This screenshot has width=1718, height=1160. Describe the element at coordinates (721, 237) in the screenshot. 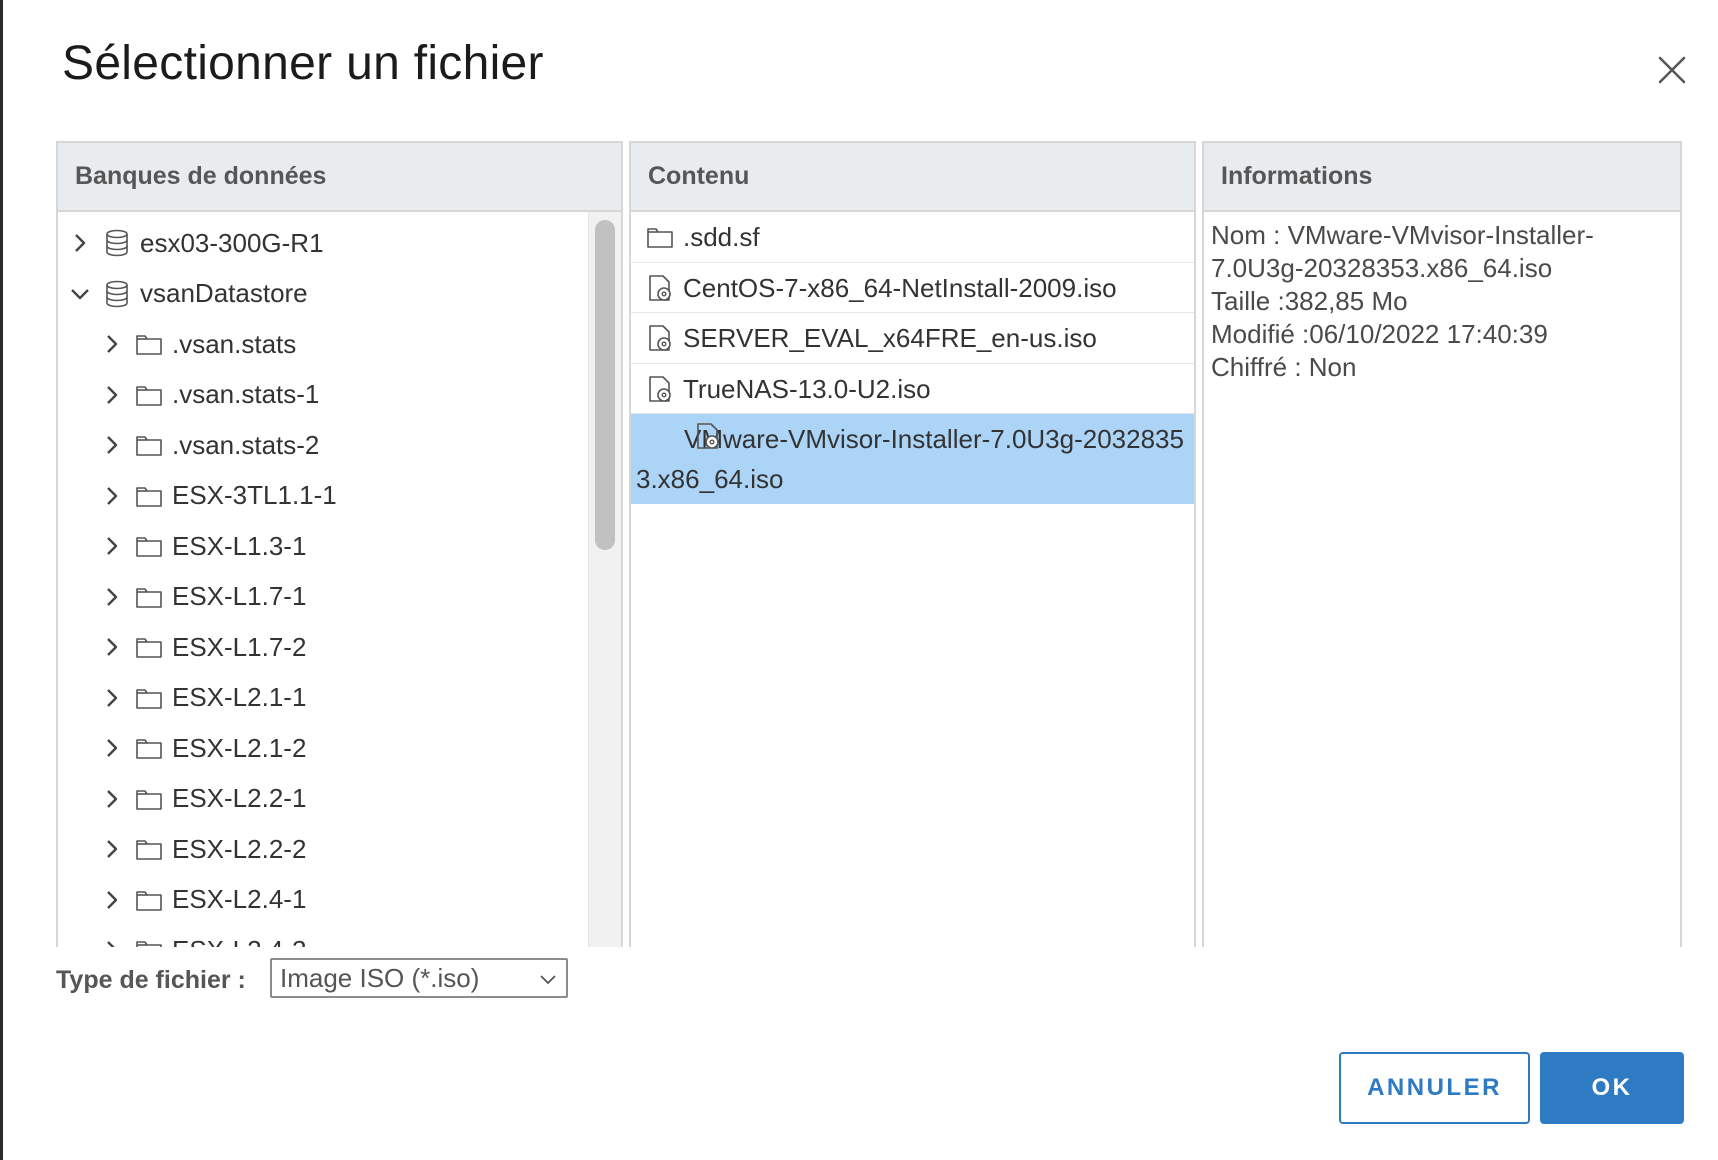

I see `content-item-label: .sdd.sf` at that location.